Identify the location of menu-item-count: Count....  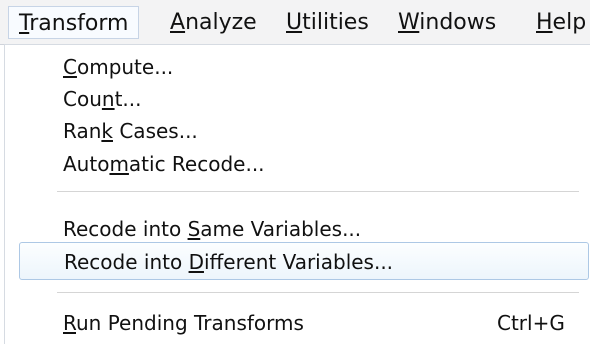
(102, 99).